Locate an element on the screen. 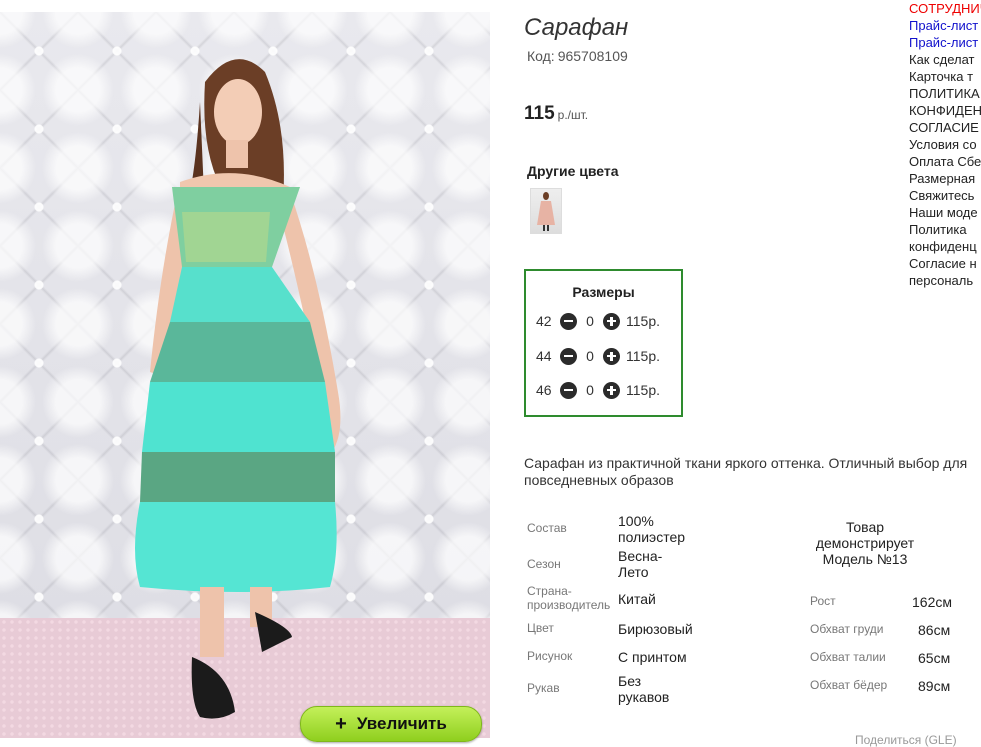 This screenshot has height=747, width=981. side-menu-link: Как сделат is located at coordinates (945, 59).